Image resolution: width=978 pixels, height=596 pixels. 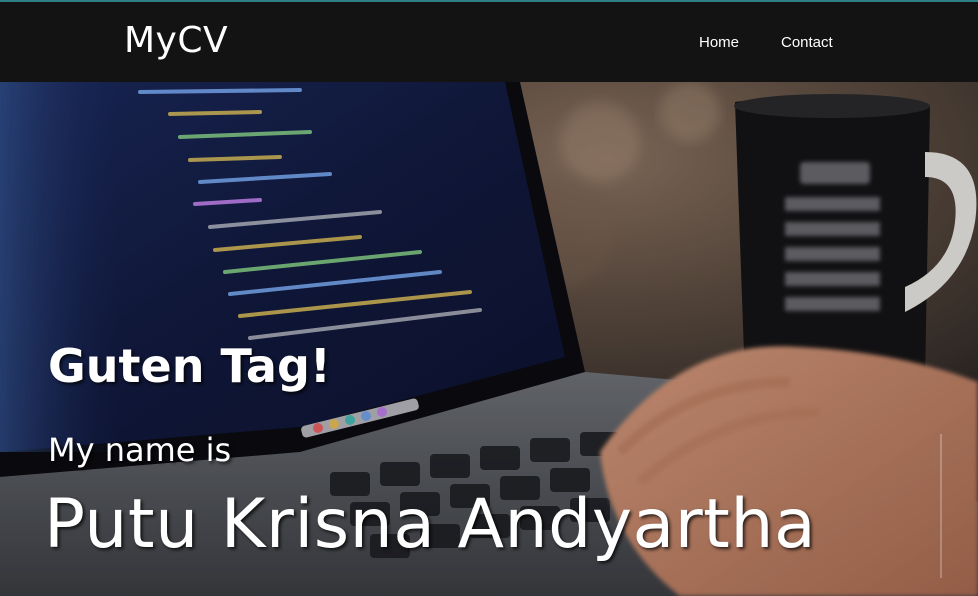 I want to click on intro-text: My name is, so click(x=140, y=450).